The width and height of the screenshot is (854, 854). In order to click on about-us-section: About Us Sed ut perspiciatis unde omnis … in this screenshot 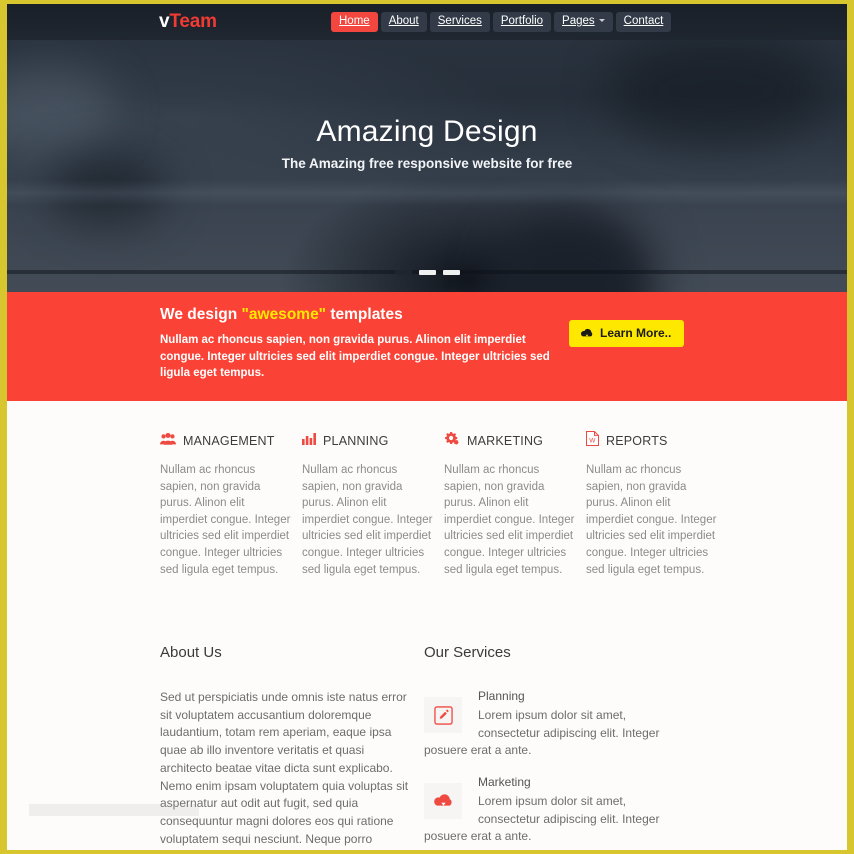, I will do `click(285, 747)`.